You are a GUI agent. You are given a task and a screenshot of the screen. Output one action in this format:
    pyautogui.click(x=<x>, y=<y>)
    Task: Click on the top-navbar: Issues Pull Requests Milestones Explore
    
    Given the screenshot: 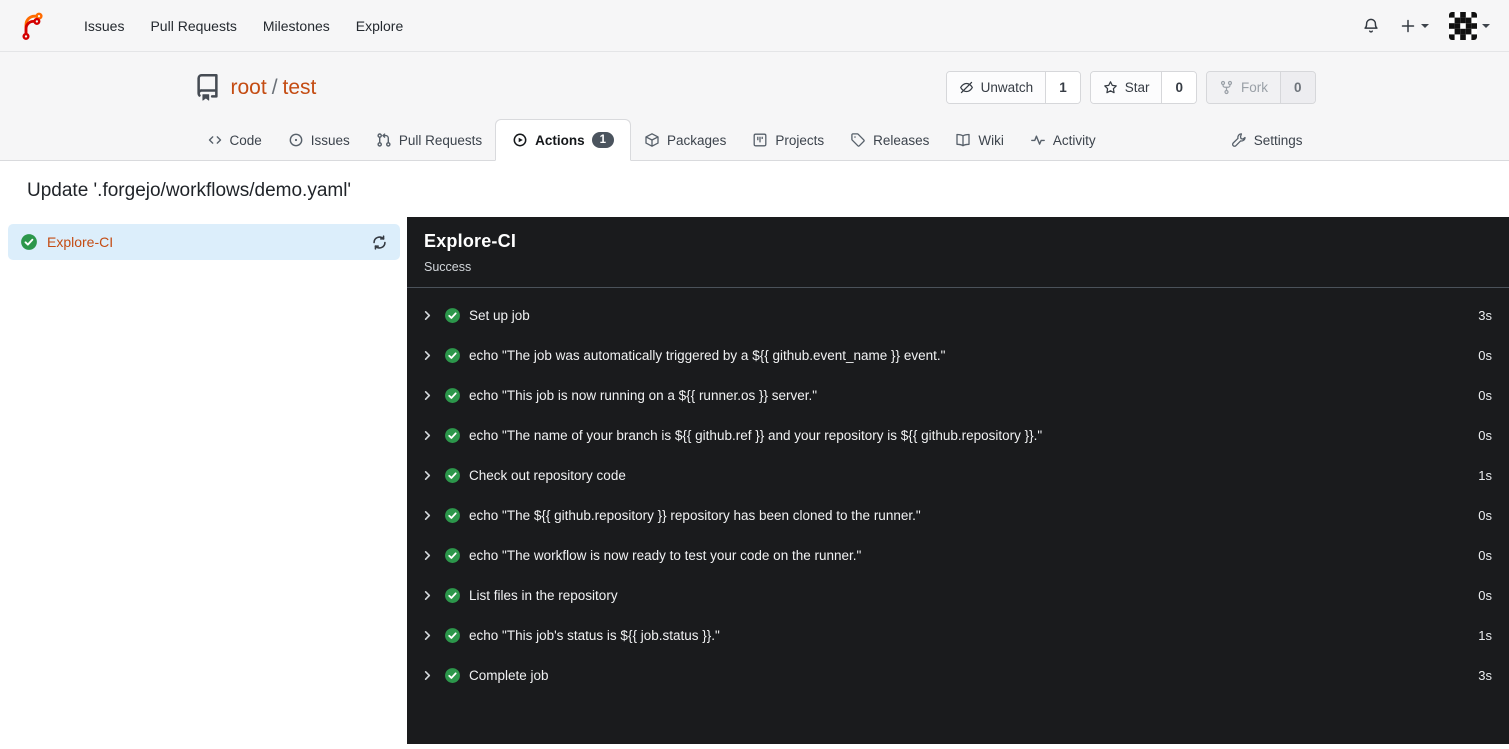 What is the action you would take?
    pyautogui.click(x=754, y=26)
    